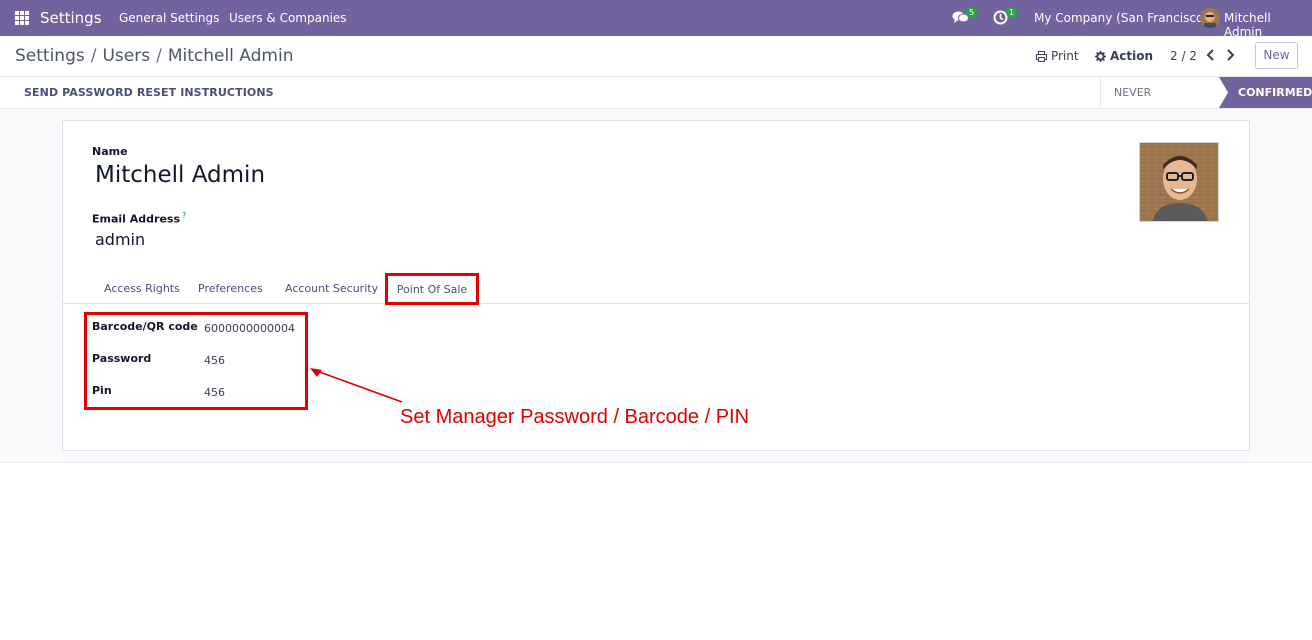 The height and width of the screenshot is (640, 1312). What do you see at coordinates (1268, 25) in the screenshot?
I see `user-menu: Mitchell Admin` at bounding box center [1268, 25].